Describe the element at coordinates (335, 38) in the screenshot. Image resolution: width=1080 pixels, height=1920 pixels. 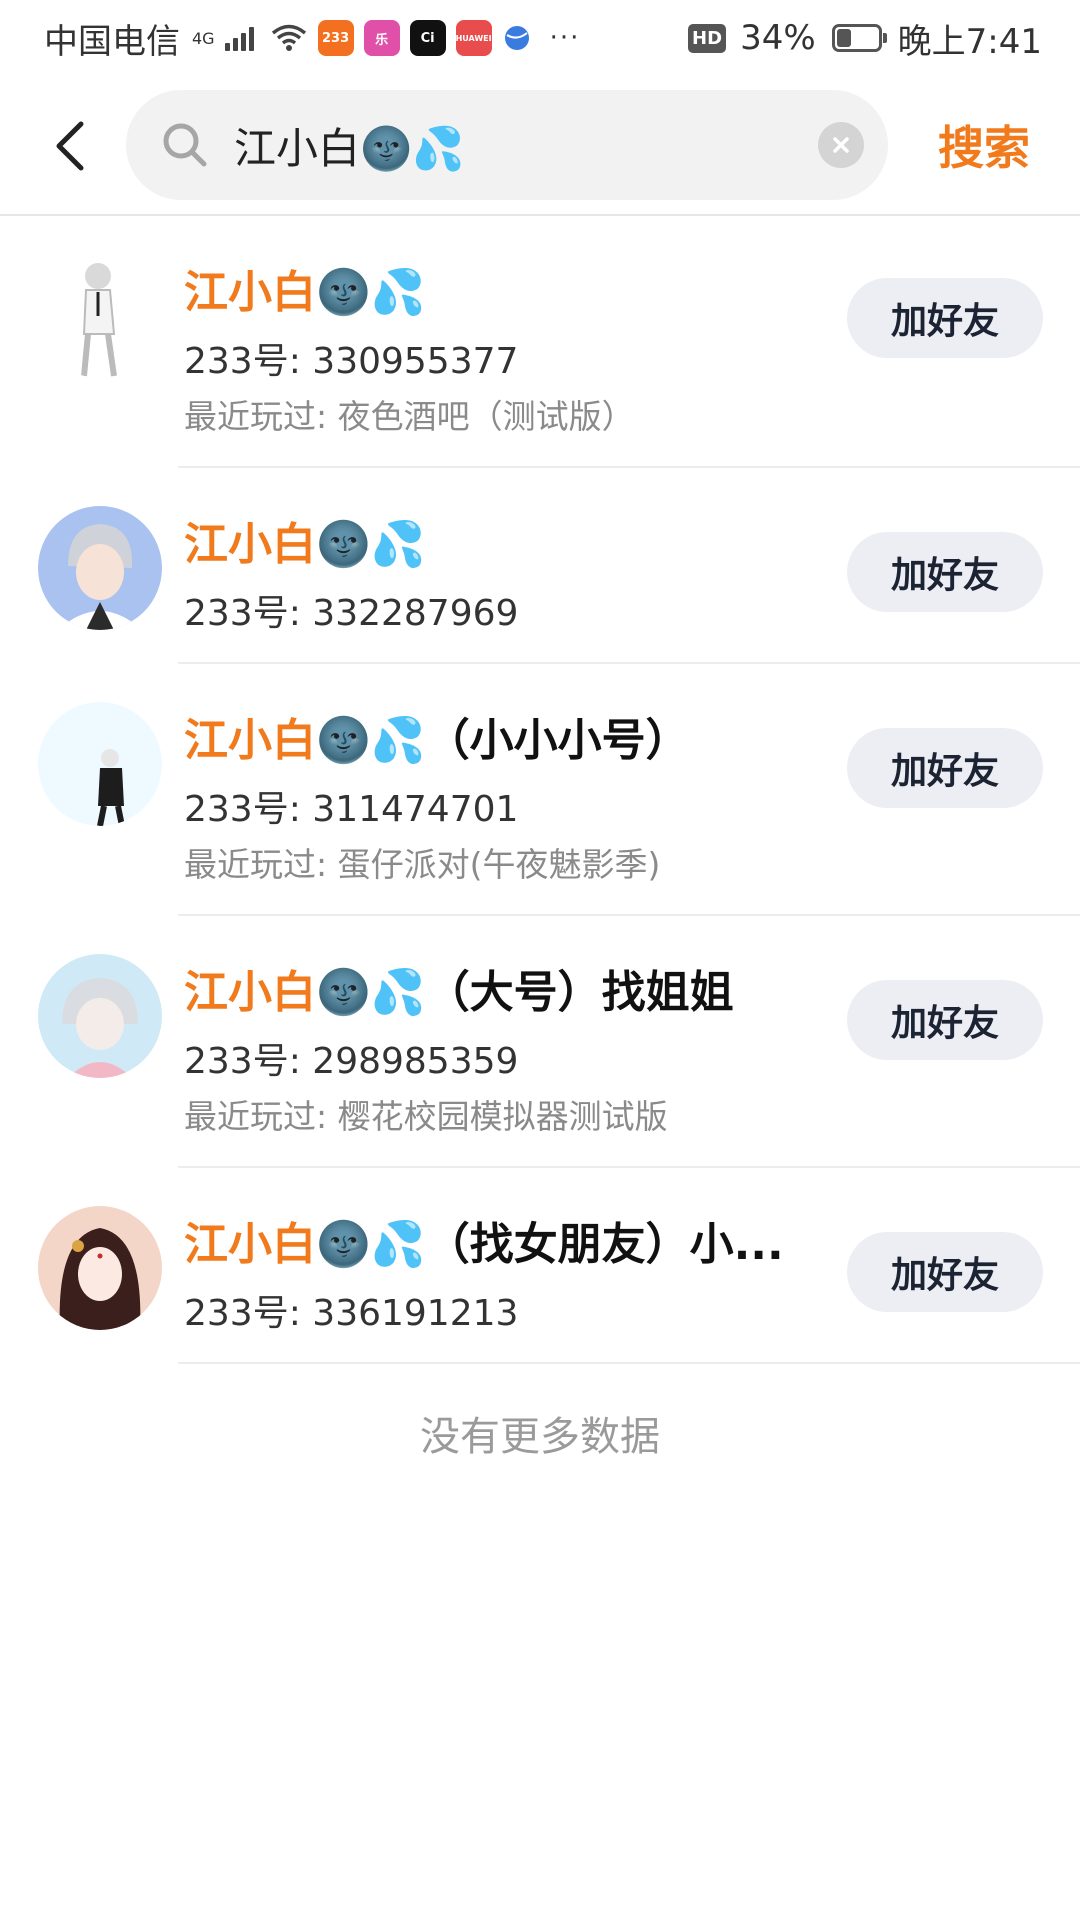
I see `app-233-icon: 233` at that location.